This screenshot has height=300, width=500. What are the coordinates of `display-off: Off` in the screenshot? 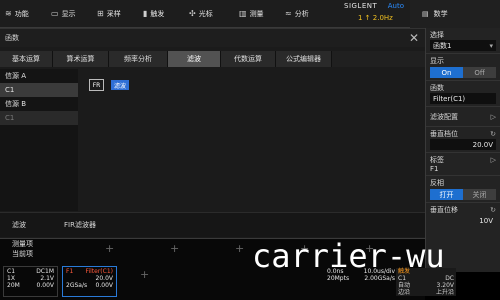 It's located at (479, 72).